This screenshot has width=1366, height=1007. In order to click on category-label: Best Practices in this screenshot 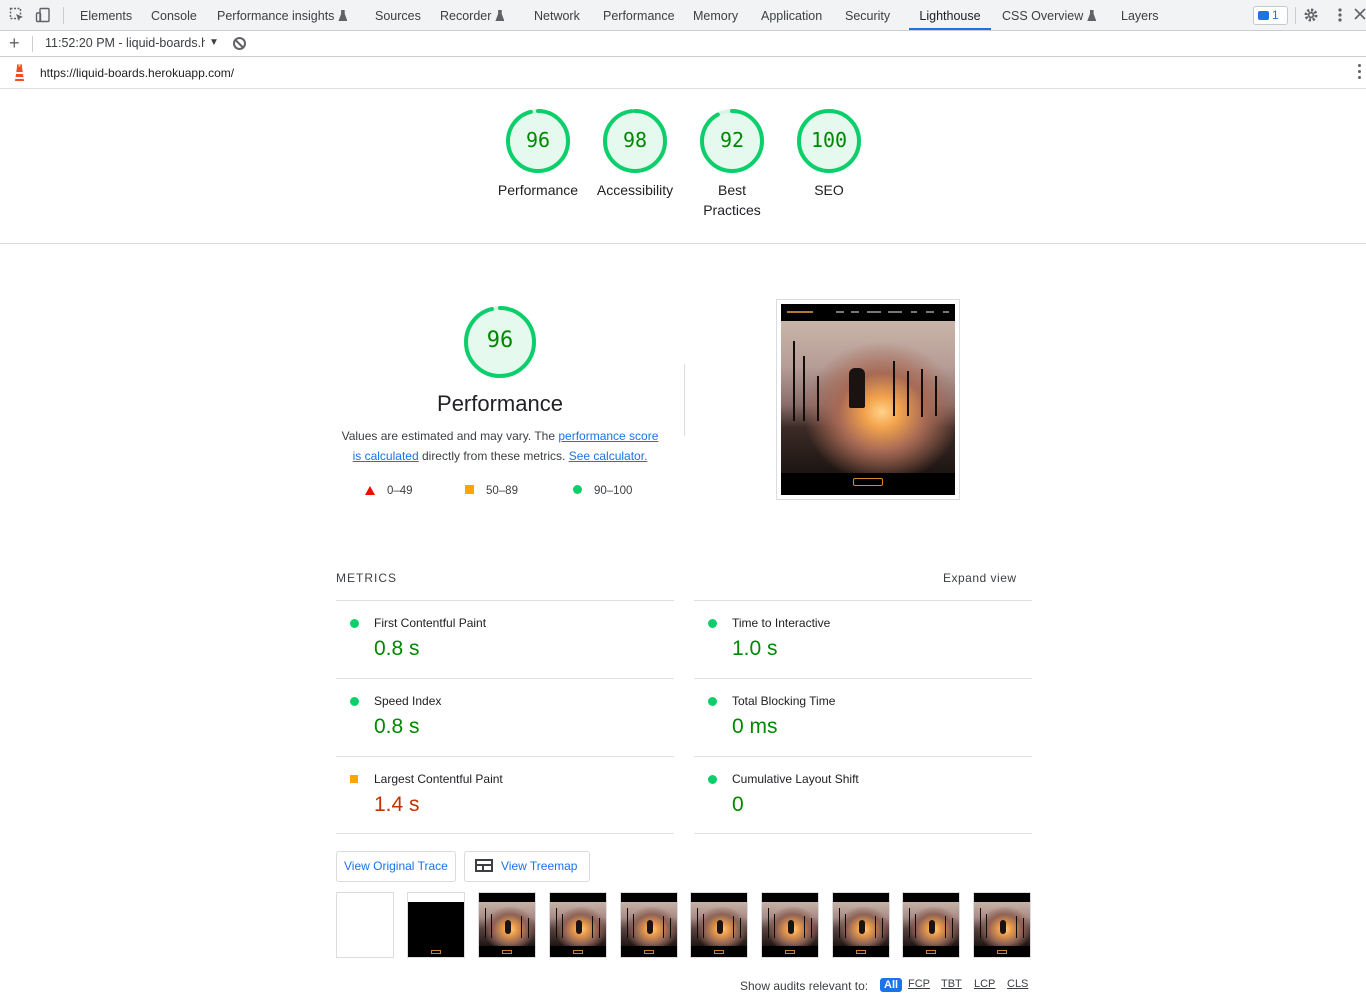, I will do `click(732, 200)`.